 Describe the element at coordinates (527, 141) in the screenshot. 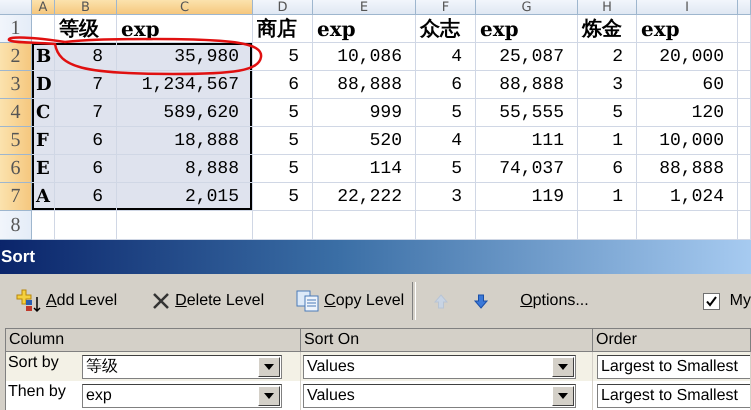

I see `table-cell: 111` at that location.